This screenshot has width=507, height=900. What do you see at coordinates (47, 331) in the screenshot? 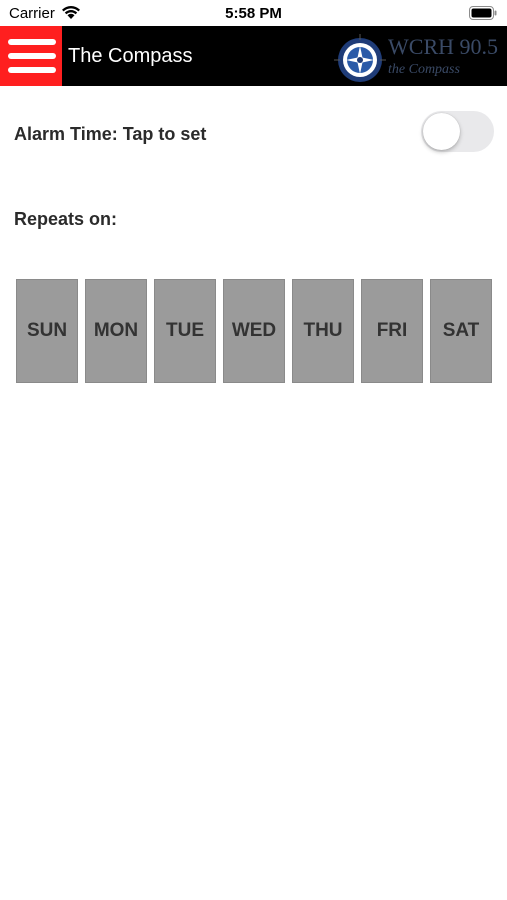
I see `day-button-sun: SUN` at bounding box center [47, 331].